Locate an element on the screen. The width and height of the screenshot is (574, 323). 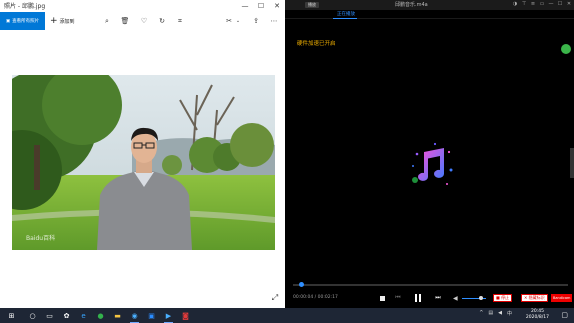
stop-recording-button: ■ 停止 is located at coordinates (503, 298).